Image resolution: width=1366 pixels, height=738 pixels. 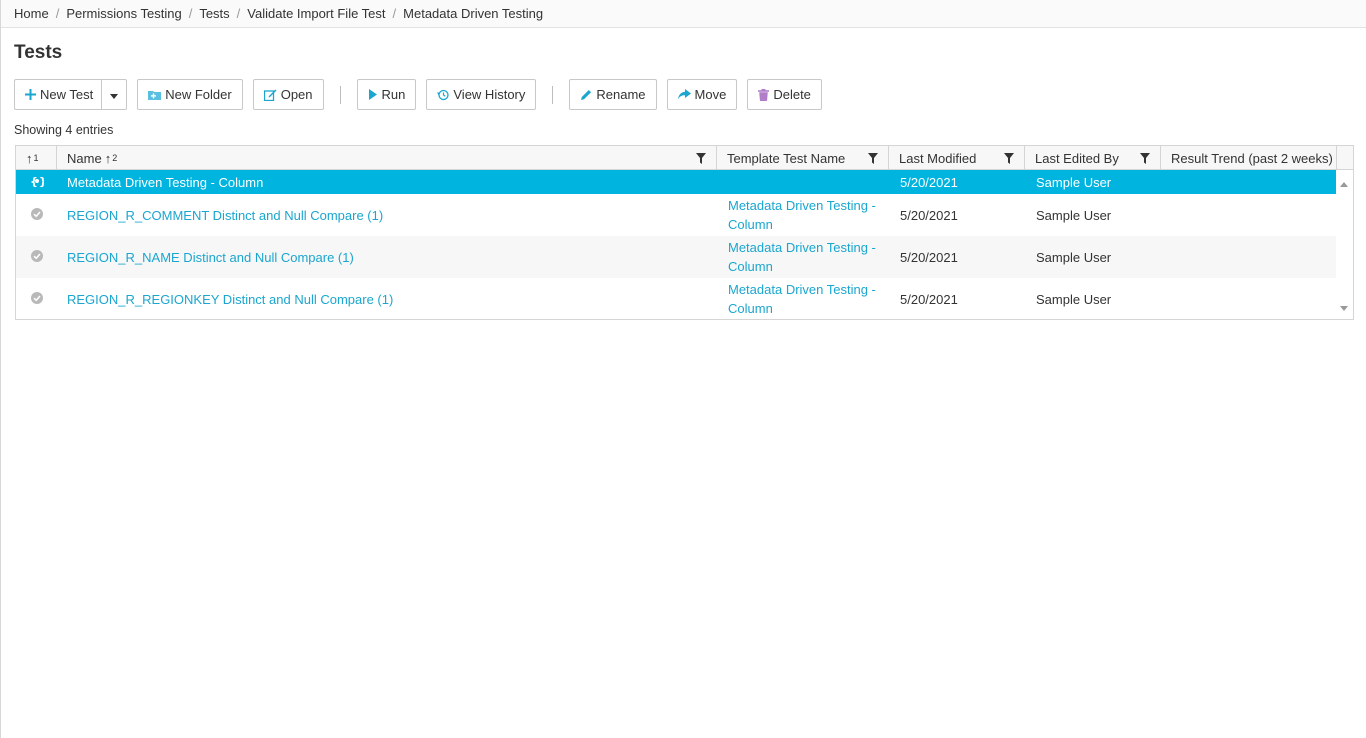 I want to click on pencil-icon, so click(x=586, y=95).